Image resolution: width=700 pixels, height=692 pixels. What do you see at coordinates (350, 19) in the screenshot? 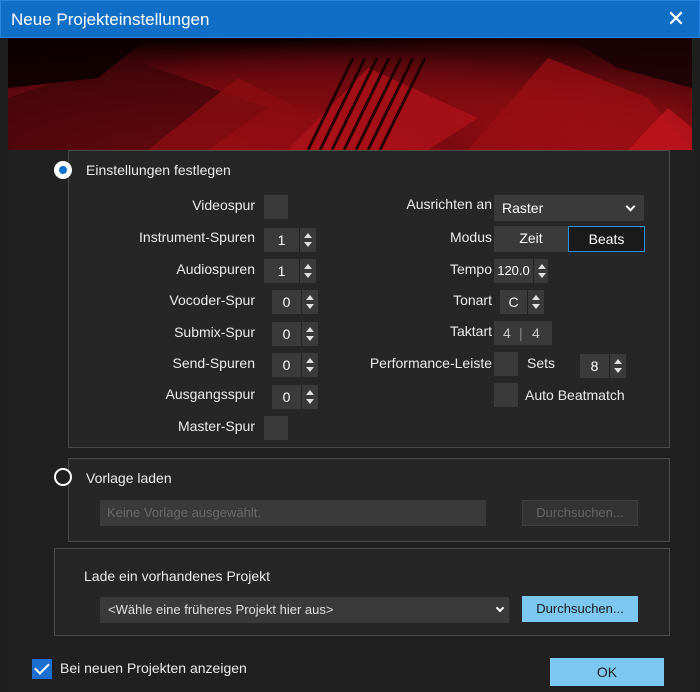
I see `title-bar: Neue Projekteinstellungen ✕` at bounding box center [350, 19].